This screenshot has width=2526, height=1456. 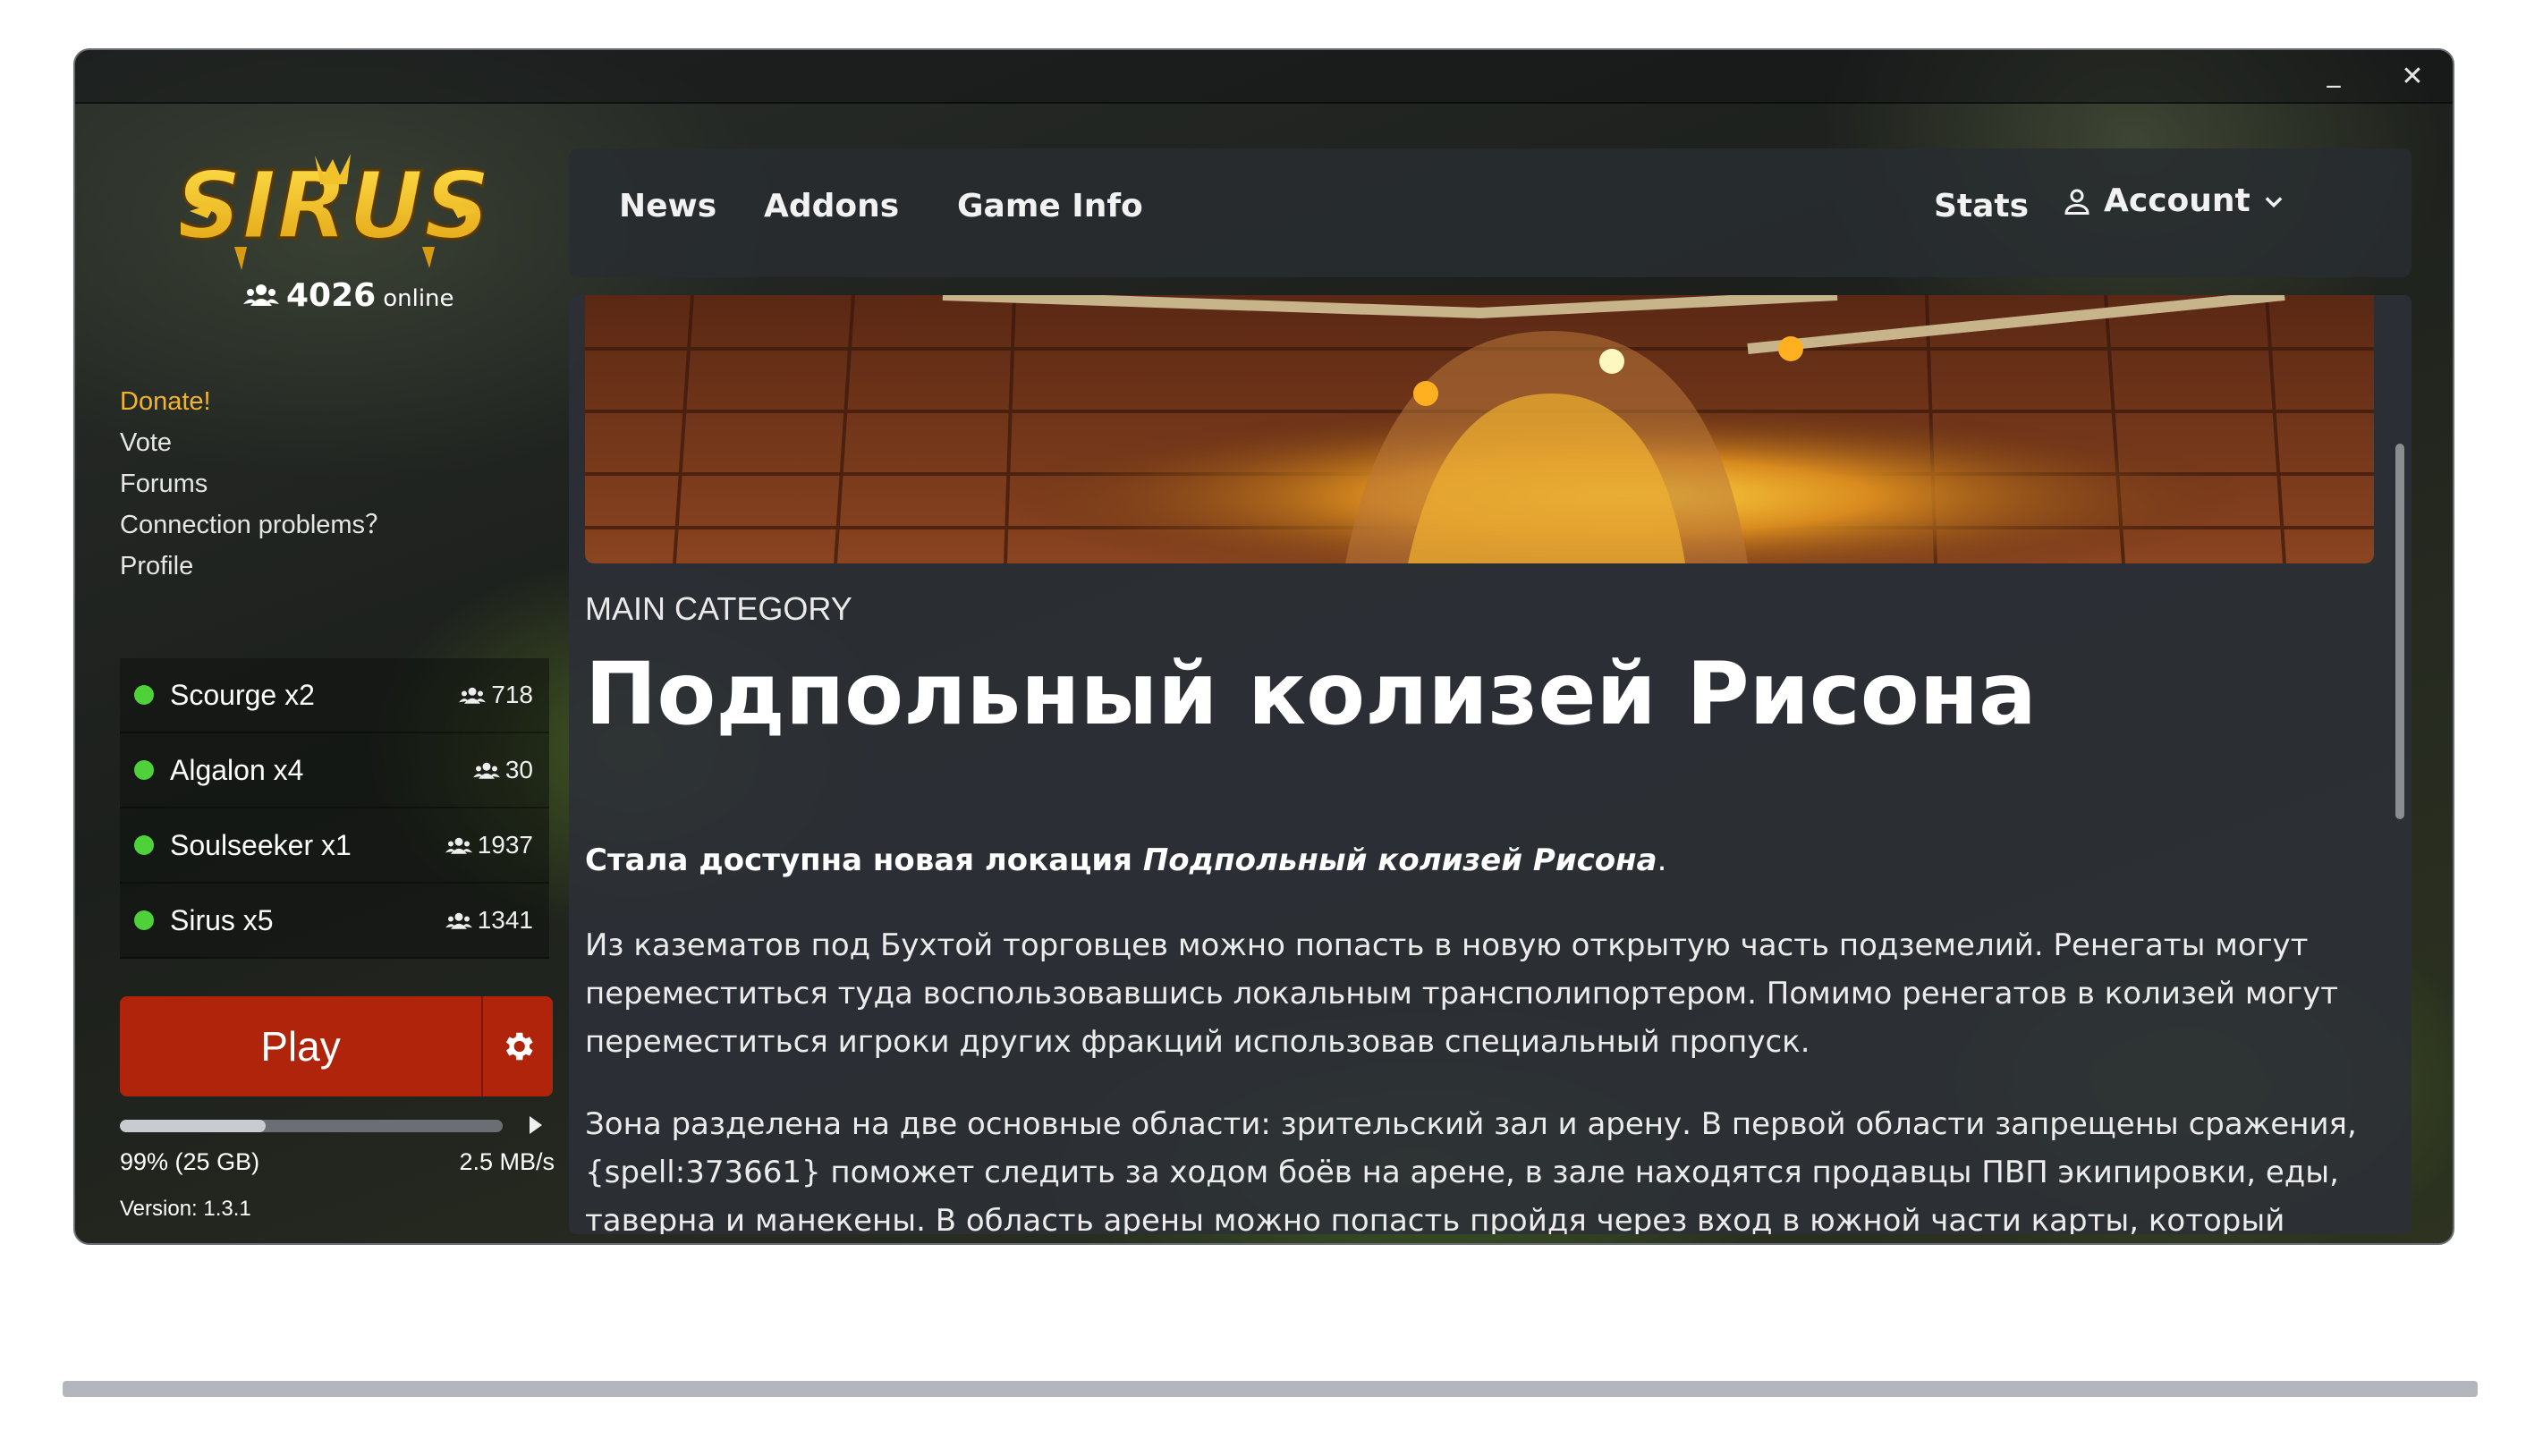 What do you see at coordinates (255, 401) in the screenshot?
I see `donate-link: Donate!` at bounding box center [255, 401].